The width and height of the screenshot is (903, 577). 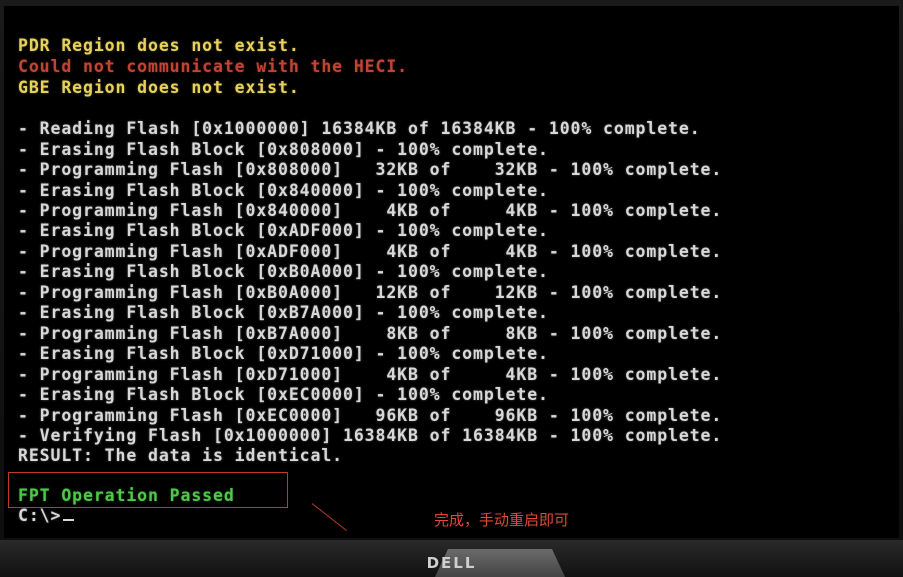 What do you see at coordinates (159, 87) in the screenshot?
I see `console-line-gbe-region: GBE Region does not exist.` at bounding box center [159, 87].